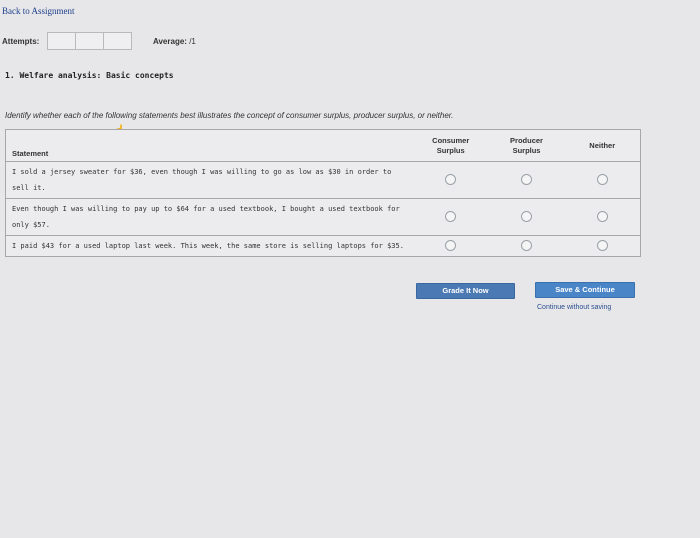  What do you see at coordinates (21, 41) in the screenshot?
I see `attempts-label: Attempts:` at bounding box center [21, 41].